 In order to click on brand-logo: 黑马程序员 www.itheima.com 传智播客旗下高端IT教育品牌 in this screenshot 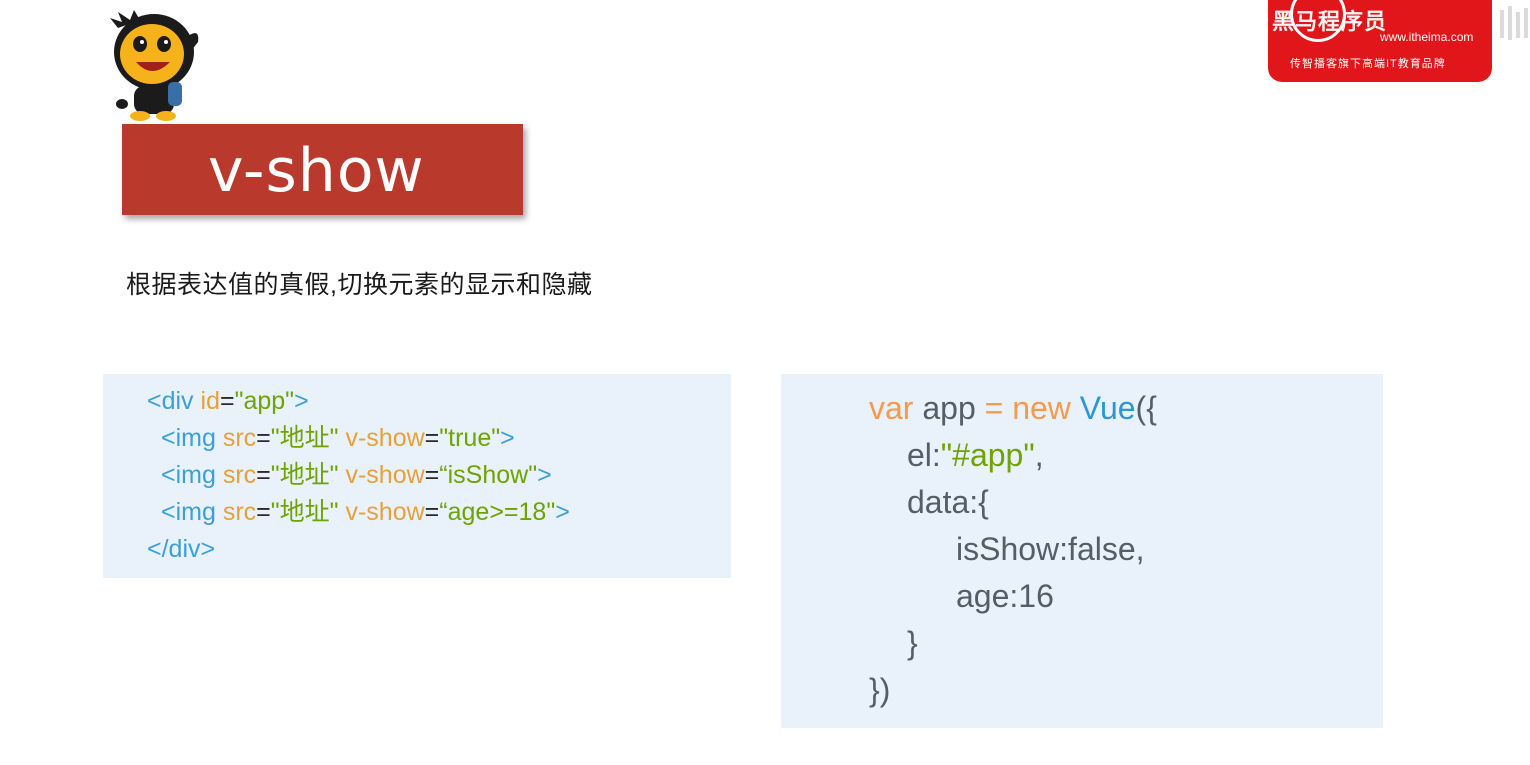, I will do `click(1380, 41)`.